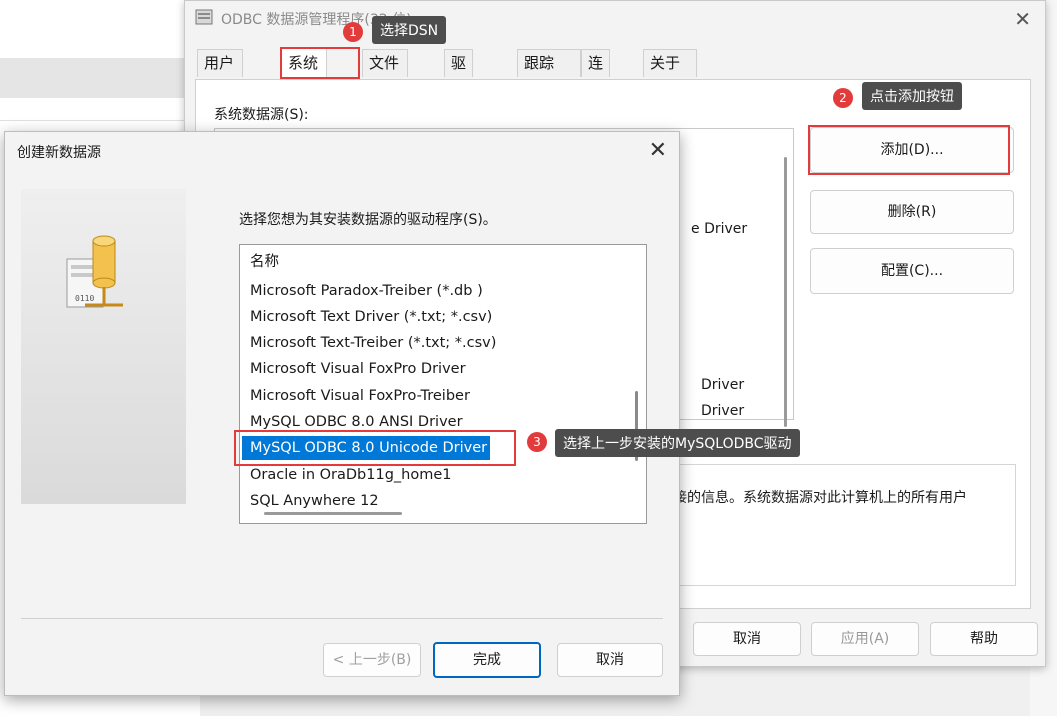 Image resolution: width=1057 pixels, height=716 pixels. What do you see at coordinates (371, 317) in the screenshot?
I see `list-item: Microsoft Text Driver (*.txt; *.csv)` at bounding box center [371, 317].